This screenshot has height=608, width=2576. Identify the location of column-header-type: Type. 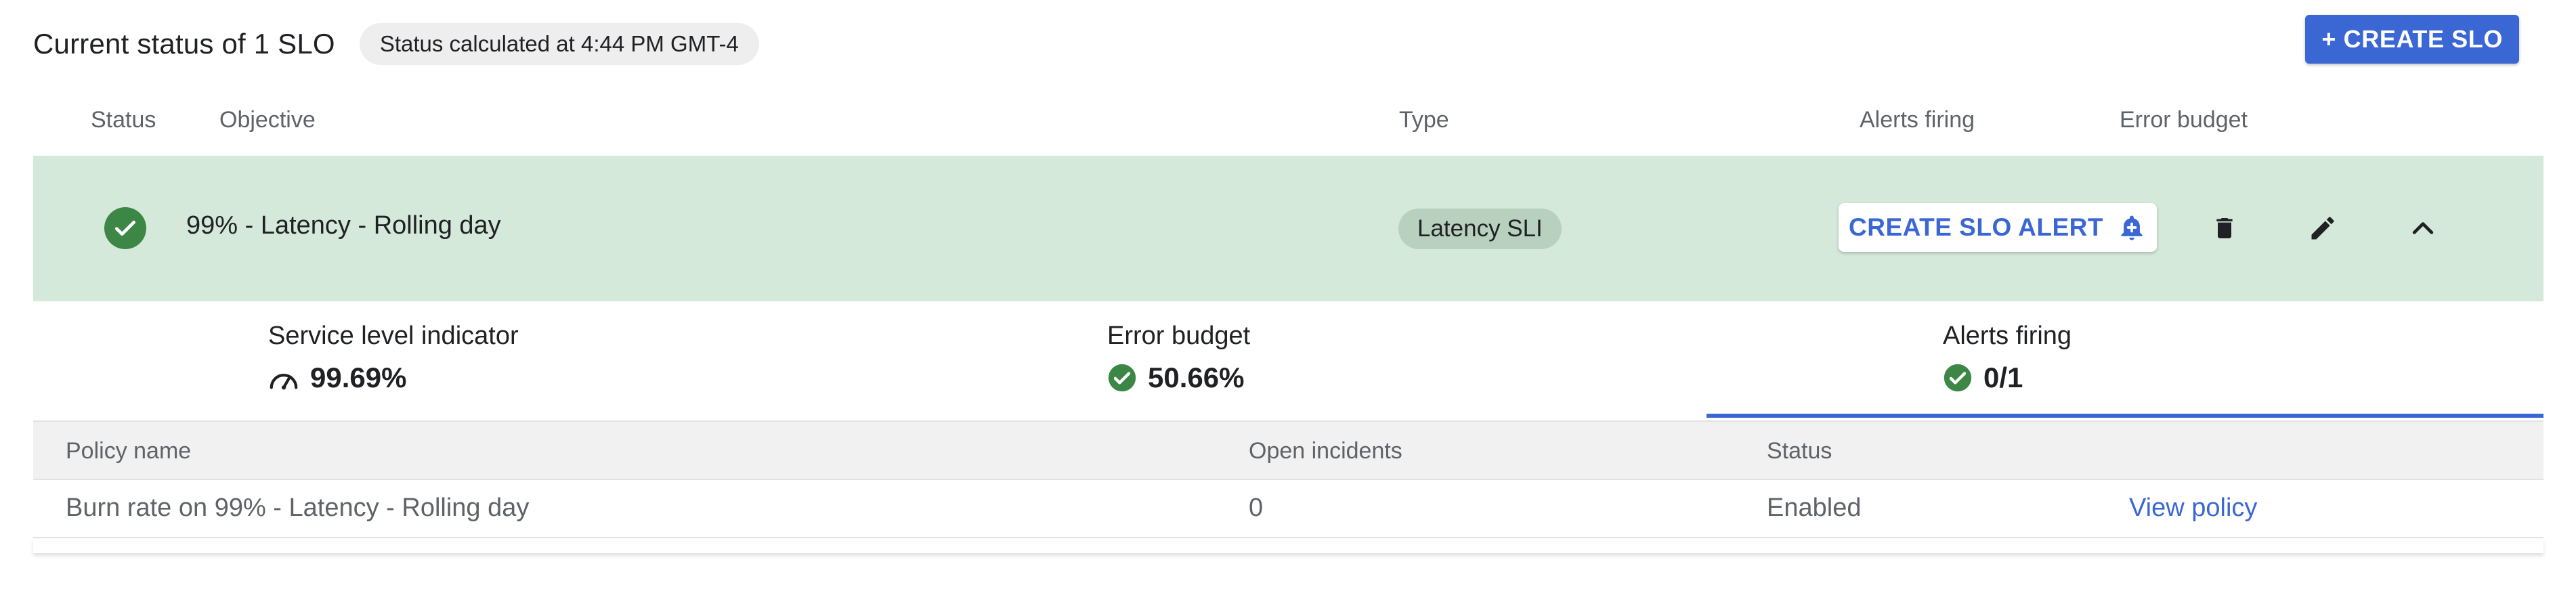
(1424, 120).